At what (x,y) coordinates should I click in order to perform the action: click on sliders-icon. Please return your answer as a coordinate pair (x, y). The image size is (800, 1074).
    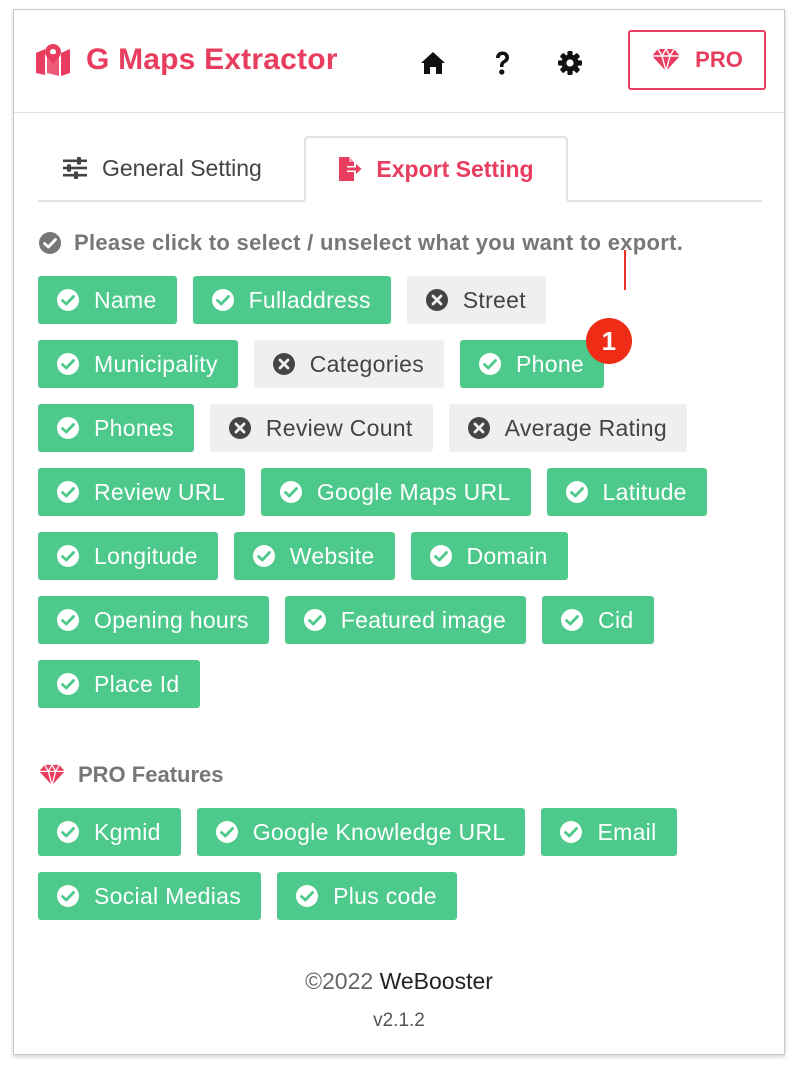
    Looking at the image, I should click on (75, 168).